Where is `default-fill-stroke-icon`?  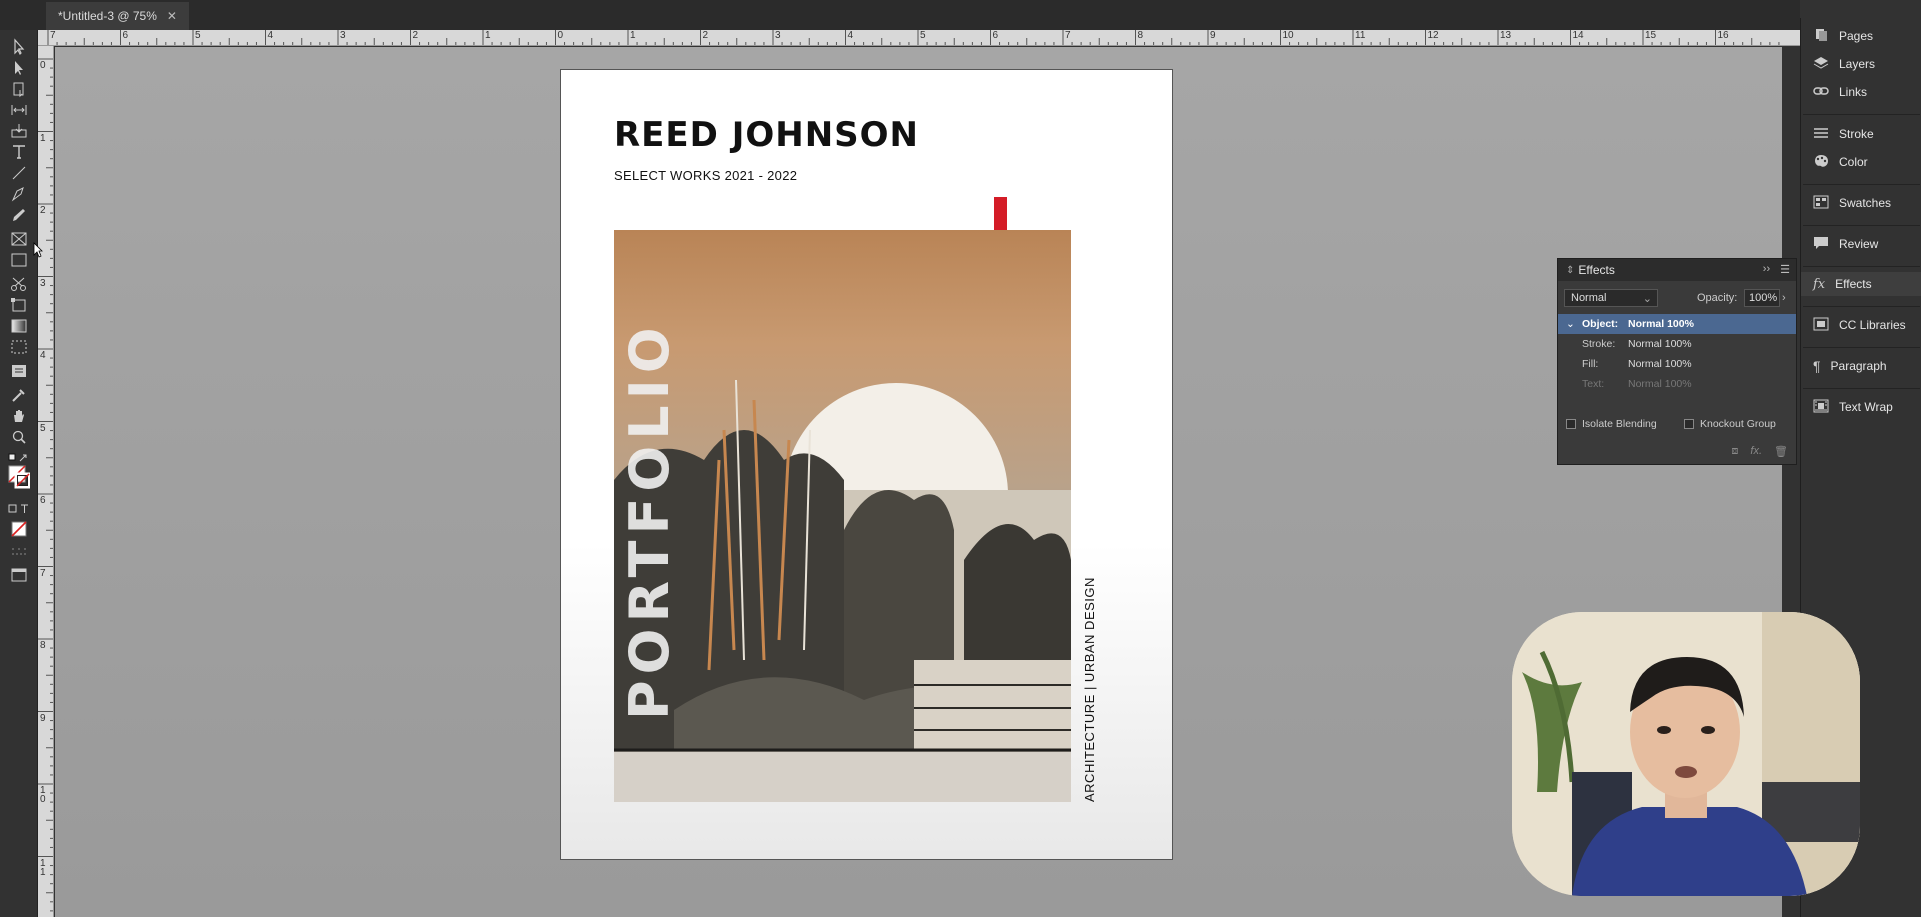
default-fill-stroke-icon is located at coordinates (19, 456).